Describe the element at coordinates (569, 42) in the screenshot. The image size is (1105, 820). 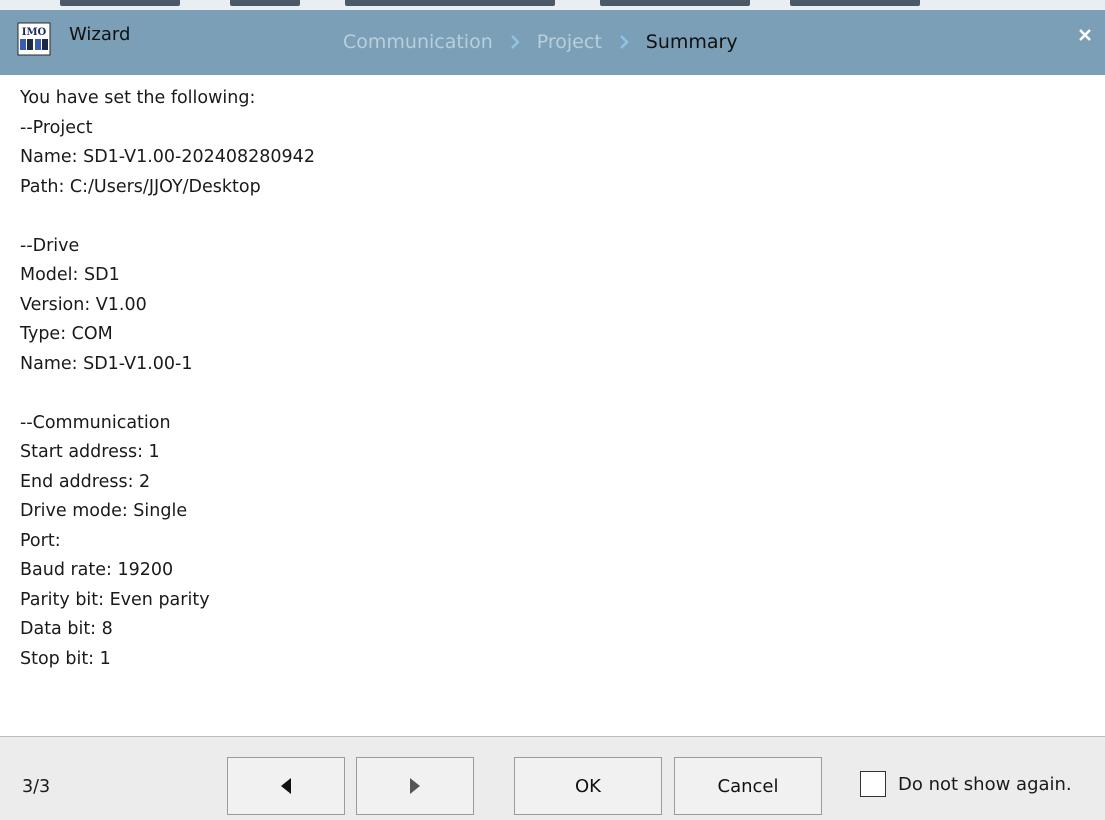
I see `step-project: Project` at that location.